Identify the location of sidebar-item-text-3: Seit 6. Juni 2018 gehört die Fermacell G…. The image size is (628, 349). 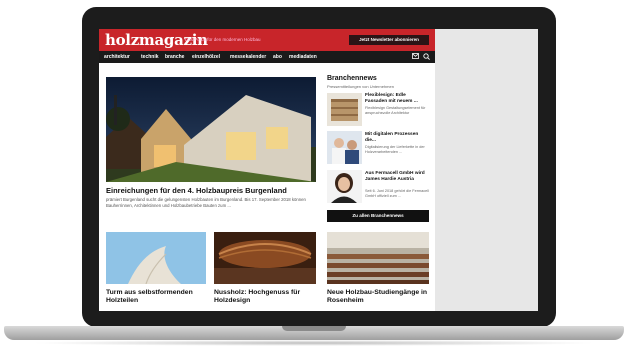
(397, 193).